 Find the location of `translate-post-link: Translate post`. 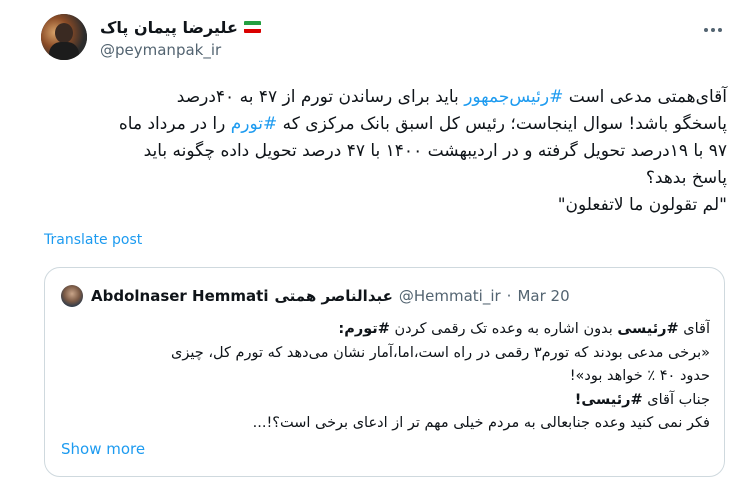

translate-post-link: Translate post is located at coordinates (93, 240).